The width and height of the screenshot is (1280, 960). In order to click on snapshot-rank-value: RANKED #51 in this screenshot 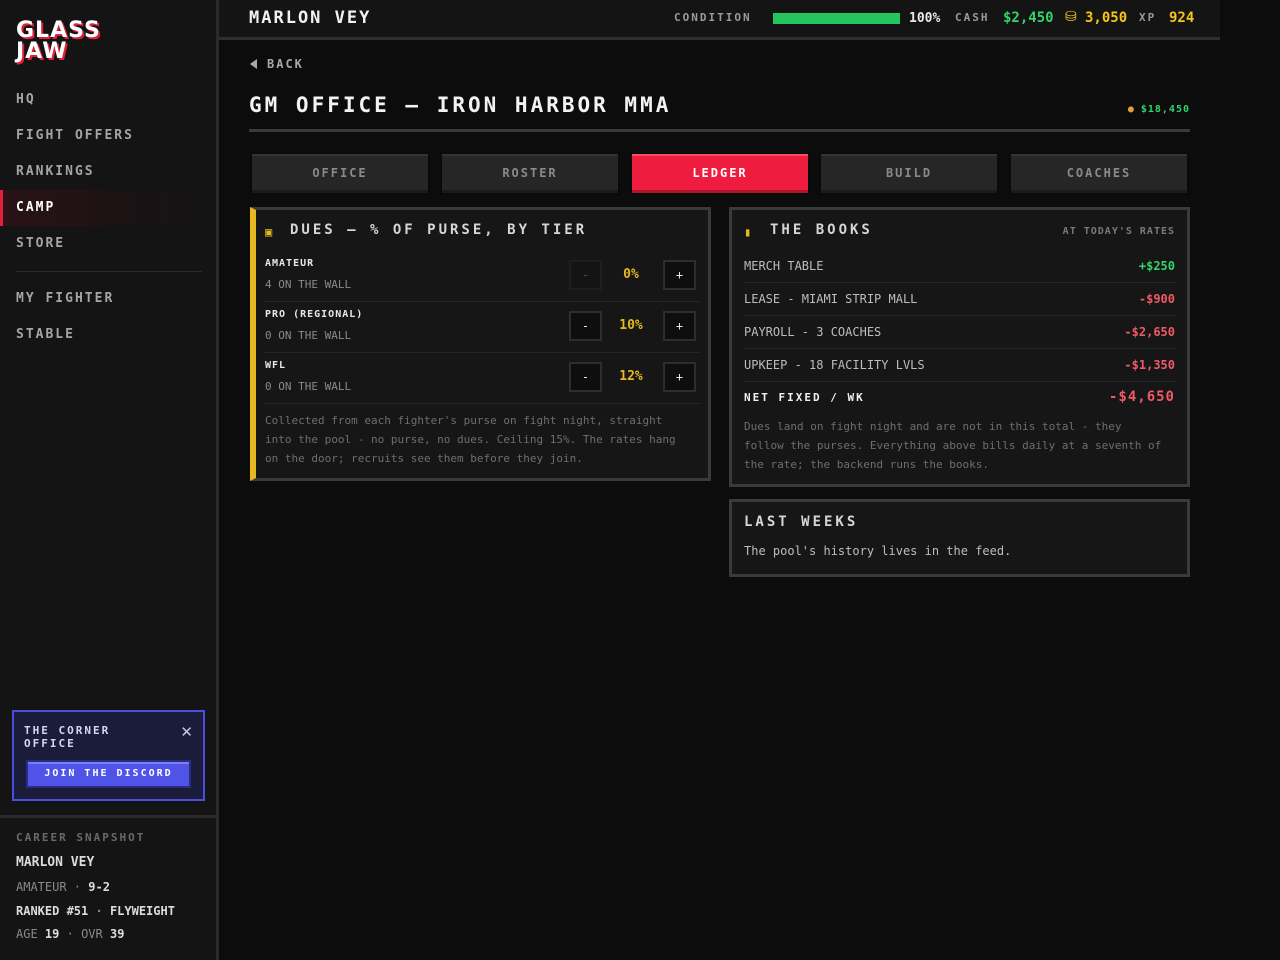, I will do `click(52, 911)`.